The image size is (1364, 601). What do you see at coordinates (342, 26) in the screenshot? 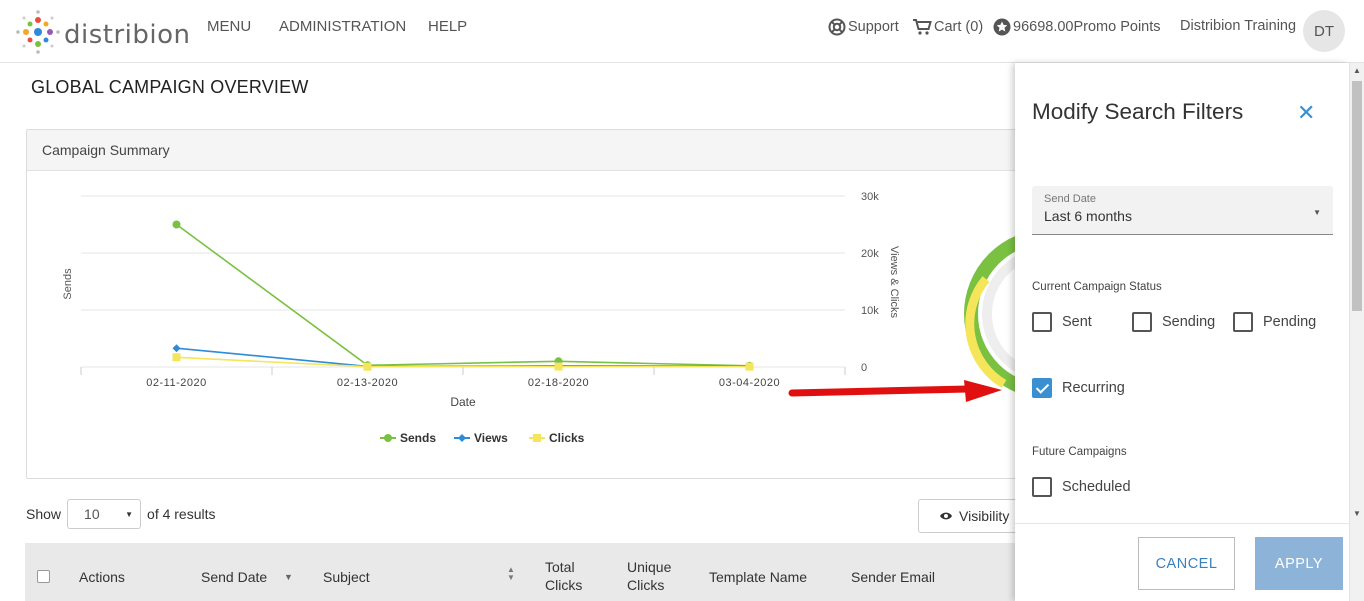
I see `nav-administration: ADMINISTRATION` at bounding box center [342, 26].